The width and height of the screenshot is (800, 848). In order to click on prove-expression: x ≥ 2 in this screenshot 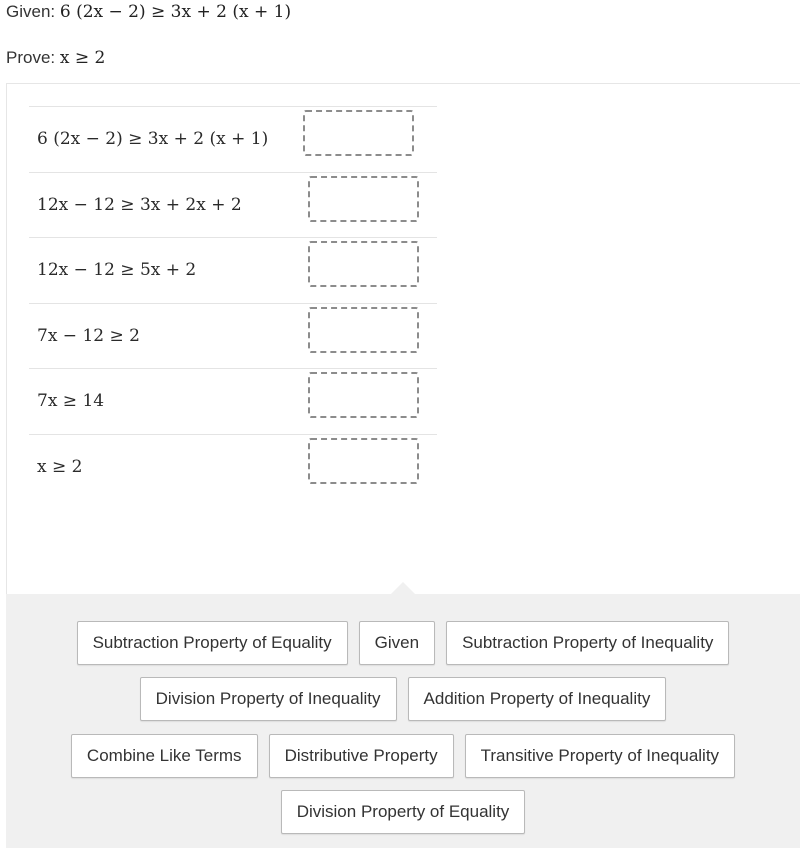, I will do `click(82, 58)`.